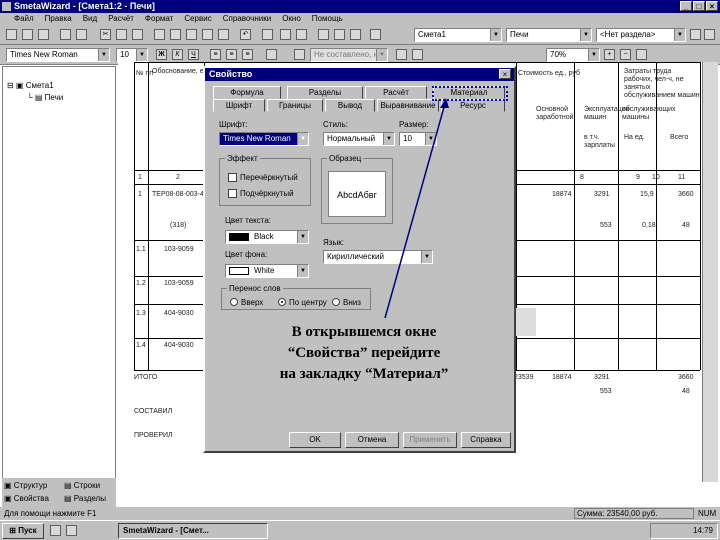  Describe the element at coordinates (55, 530) in the screenshot. I see `ie-icon` at that location.